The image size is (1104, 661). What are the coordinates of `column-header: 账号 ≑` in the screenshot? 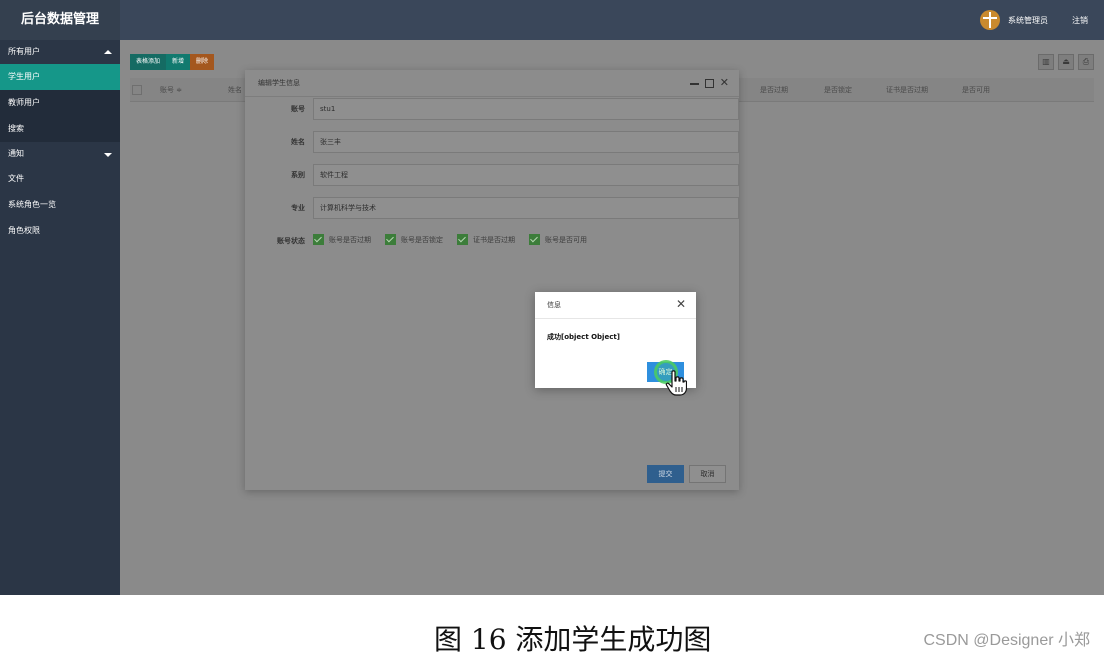 It's located at (171, 90).